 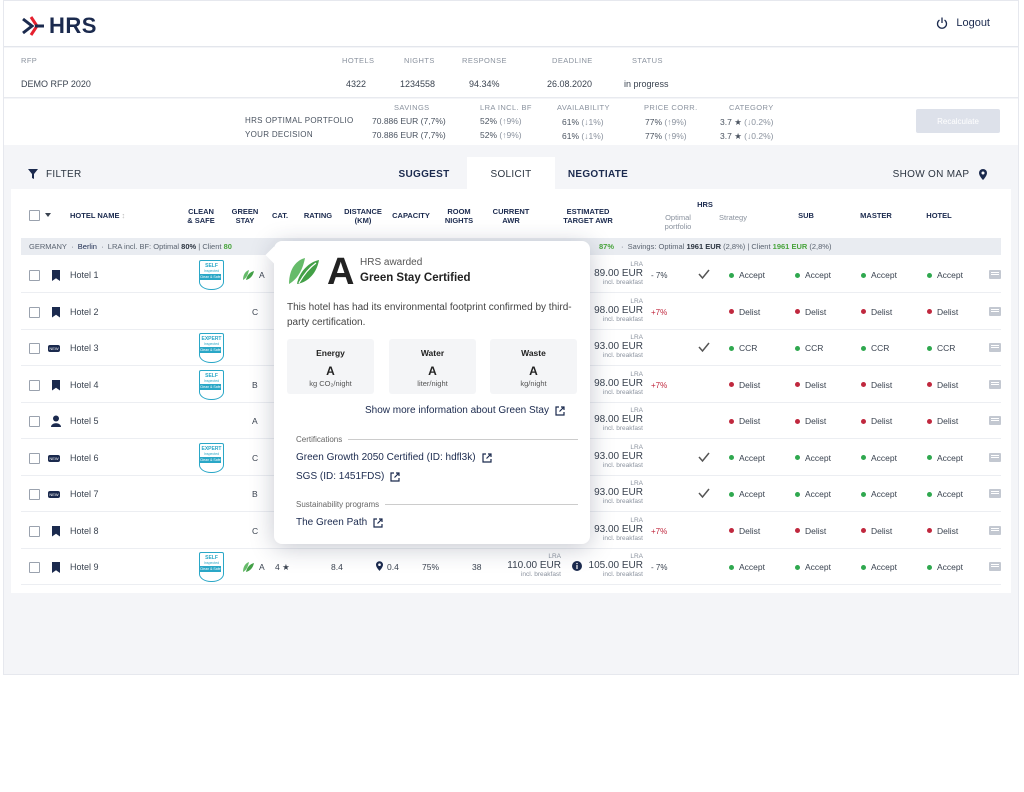 I want to click on certification-link-green-growth: Green Growth 2050 Certified (ID: hdfl3k), so click(x=394, y=457).